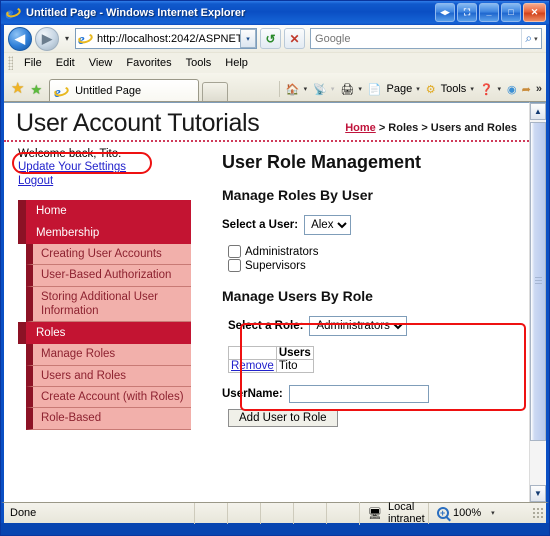 This screenshot has height=536, width=550. I want to click on scrollbar-track, so click(538, 302).